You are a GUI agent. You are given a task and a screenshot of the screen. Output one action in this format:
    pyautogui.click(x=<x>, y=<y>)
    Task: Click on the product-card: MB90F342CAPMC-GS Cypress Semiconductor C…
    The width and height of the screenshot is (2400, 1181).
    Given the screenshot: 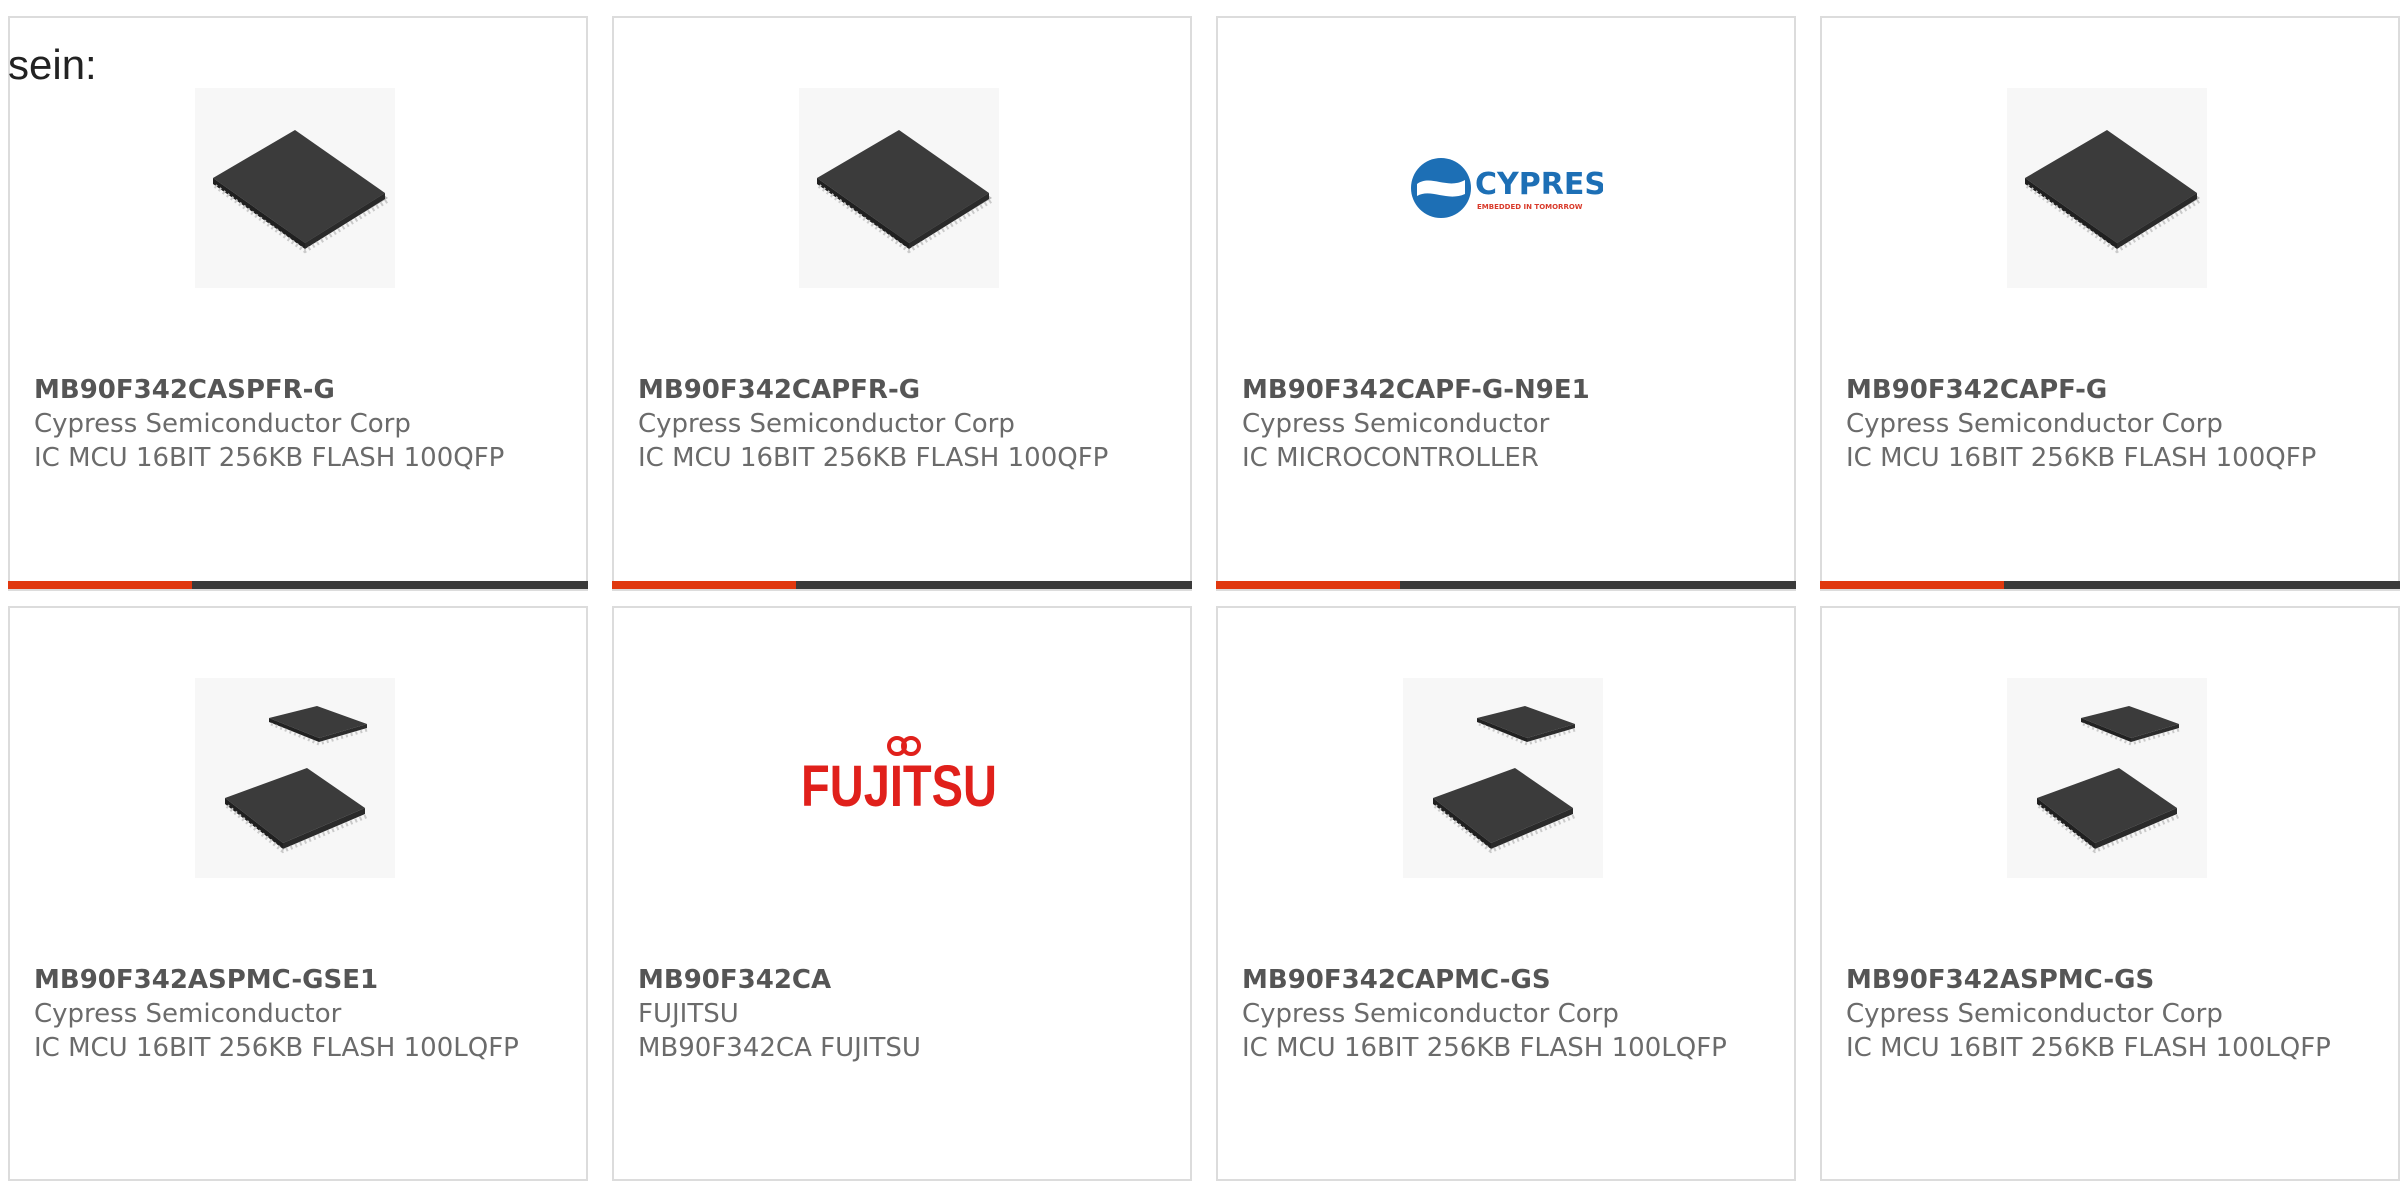 What is the action you would take?
    pyautogui.click(x=1506, y=893)
    